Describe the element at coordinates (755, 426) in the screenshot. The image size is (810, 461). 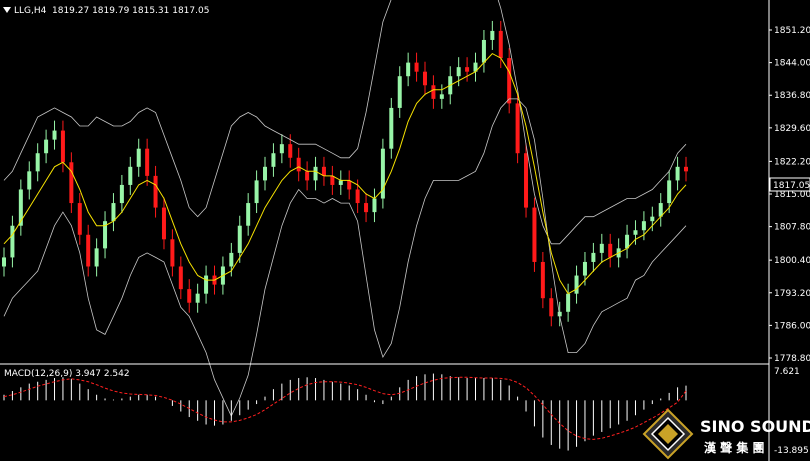
I see `logo-name: SINO SOUND` at that location.